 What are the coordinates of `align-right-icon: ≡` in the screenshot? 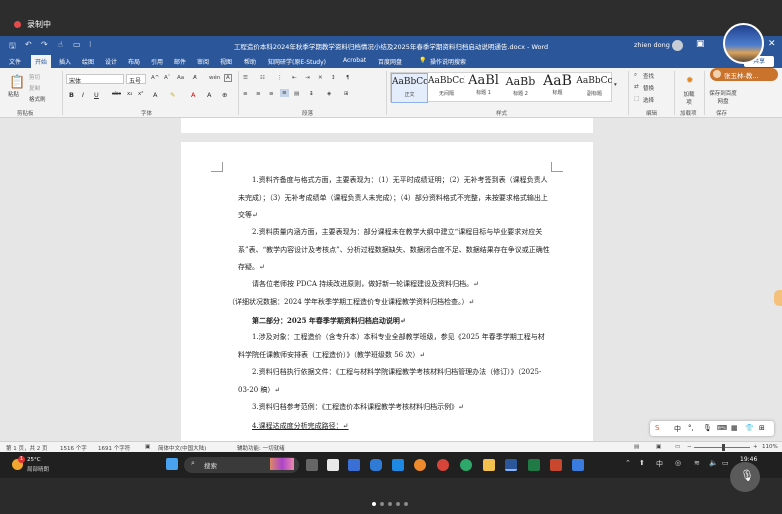 It's located at (271, 94).